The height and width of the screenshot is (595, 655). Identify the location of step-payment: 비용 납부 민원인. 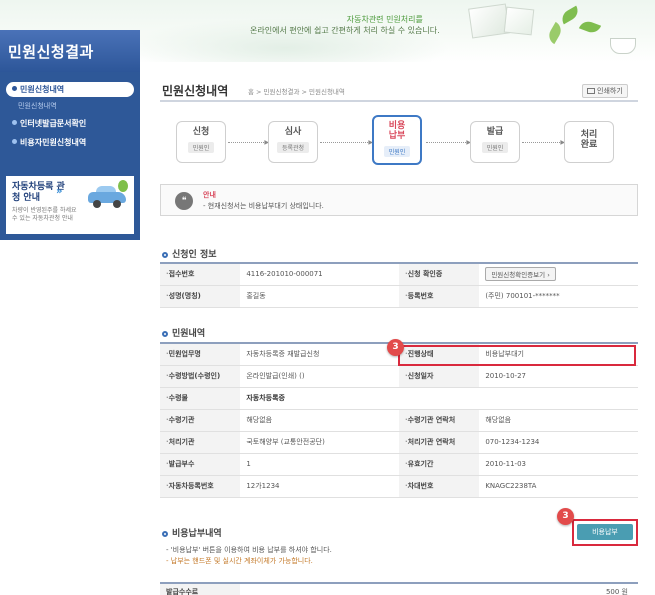
(397, 140).